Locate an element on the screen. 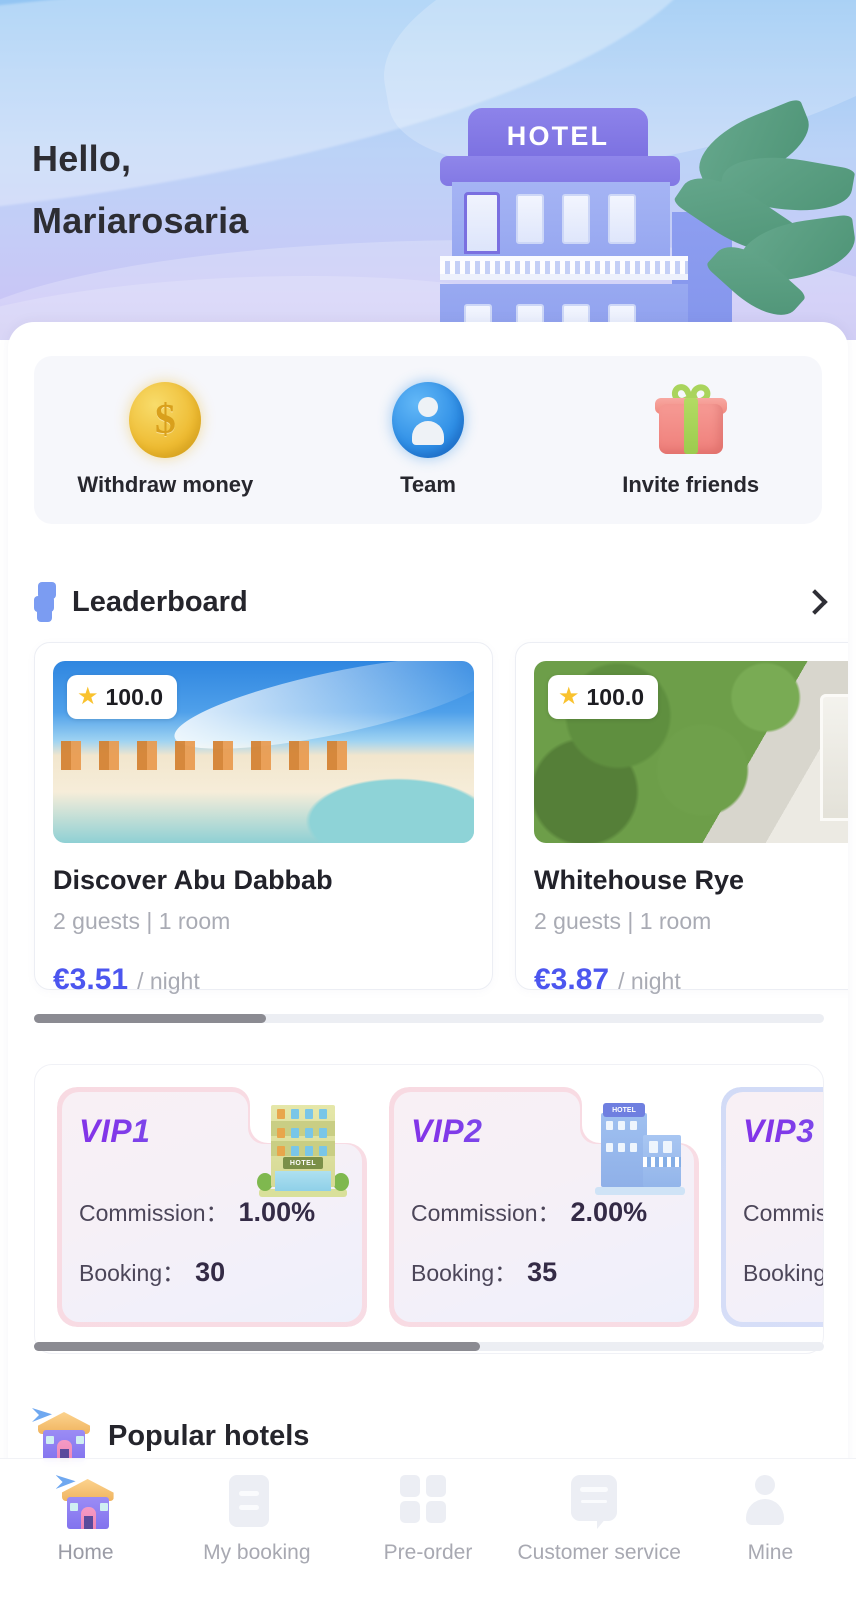 Image resolution: width=856 pixels, height=1608 pixels. team-icon is located at coordinates (428, 420).